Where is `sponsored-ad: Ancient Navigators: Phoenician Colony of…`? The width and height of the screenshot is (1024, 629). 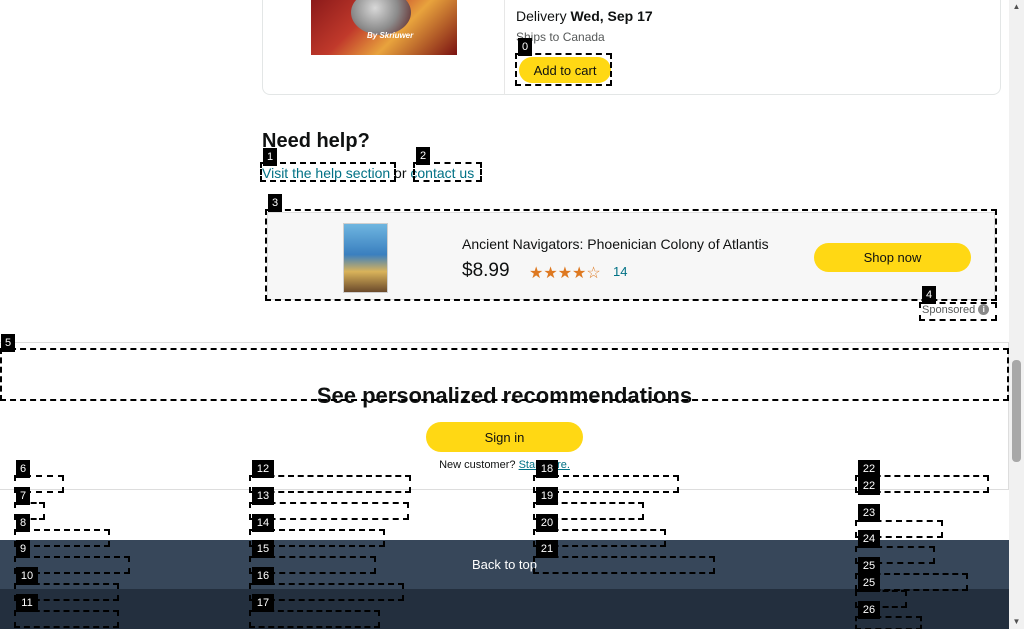
sponsored-ad: Ancient Navigators: Phoenician Colony of… is located at coordinates (631, 256).